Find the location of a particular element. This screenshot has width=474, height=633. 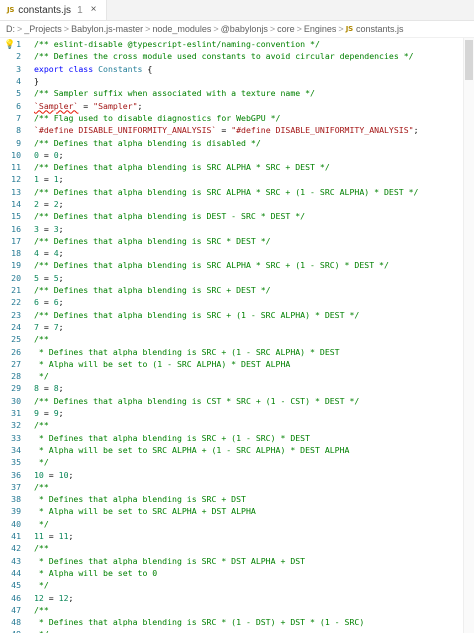

code-line: 41 11 = 11; is located at coordinates (237, 536).